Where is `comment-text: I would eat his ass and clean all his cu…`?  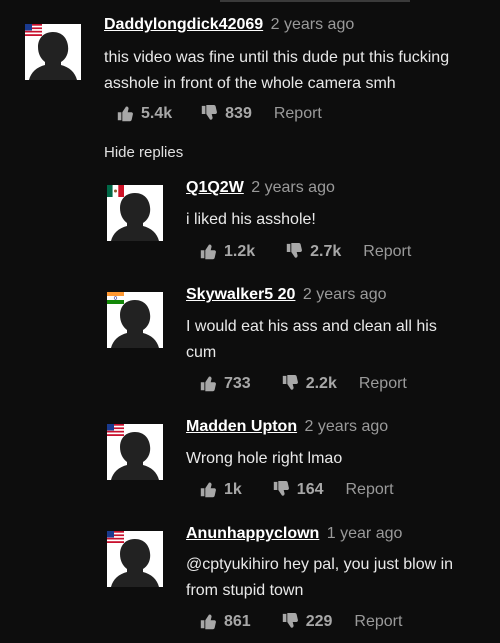
comment-text: I would eat his ass and clean all his cu… is located at coordinates (311, 339).